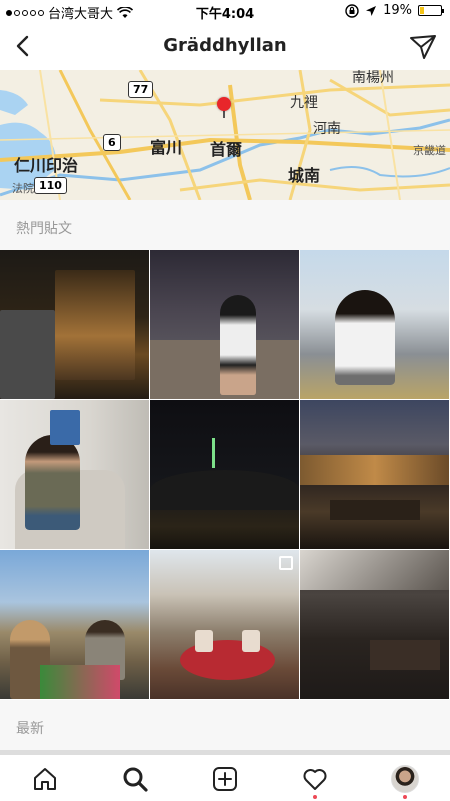 The height and width of the screenshot is (801, 450). I want to click on navigation-bar: Gräddhyllan, so click(225, 46).